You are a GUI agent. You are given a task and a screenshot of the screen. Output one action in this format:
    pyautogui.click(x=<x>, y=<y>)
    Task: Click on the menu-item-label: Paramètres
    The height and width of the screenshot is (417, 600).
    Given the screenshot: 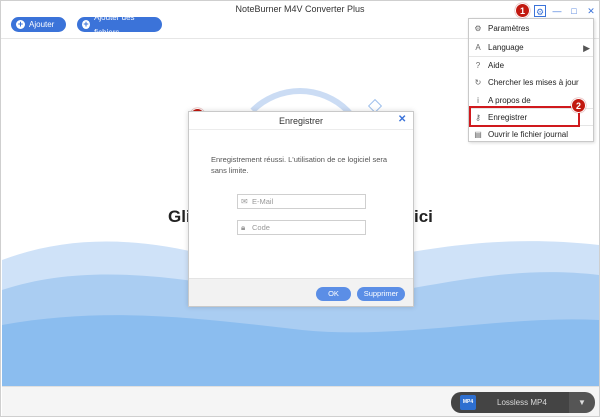 What is the action you would take?
    pyautogui.click(x=509, y=28)
    